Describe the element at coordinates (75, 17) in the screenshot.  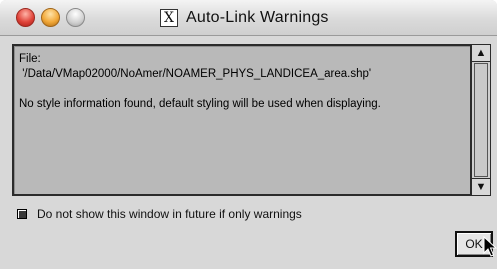
I see `zoom-icon` at that location.